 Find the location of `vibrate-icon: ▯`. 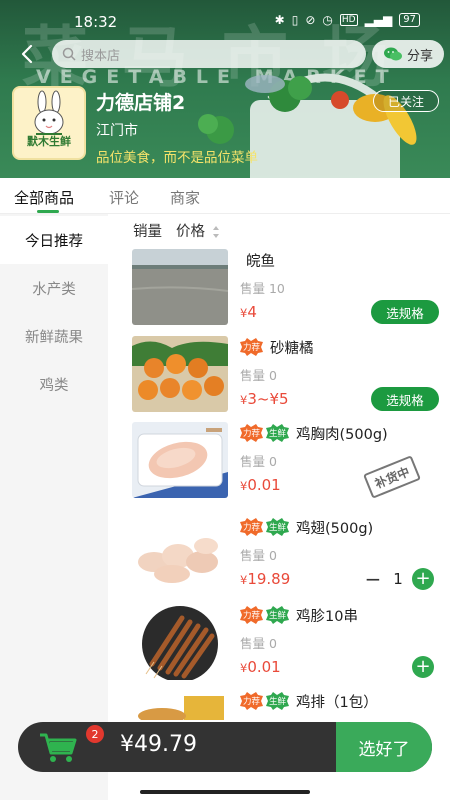

vibrate-icon: ▯ is located at coordinates (295, 20).